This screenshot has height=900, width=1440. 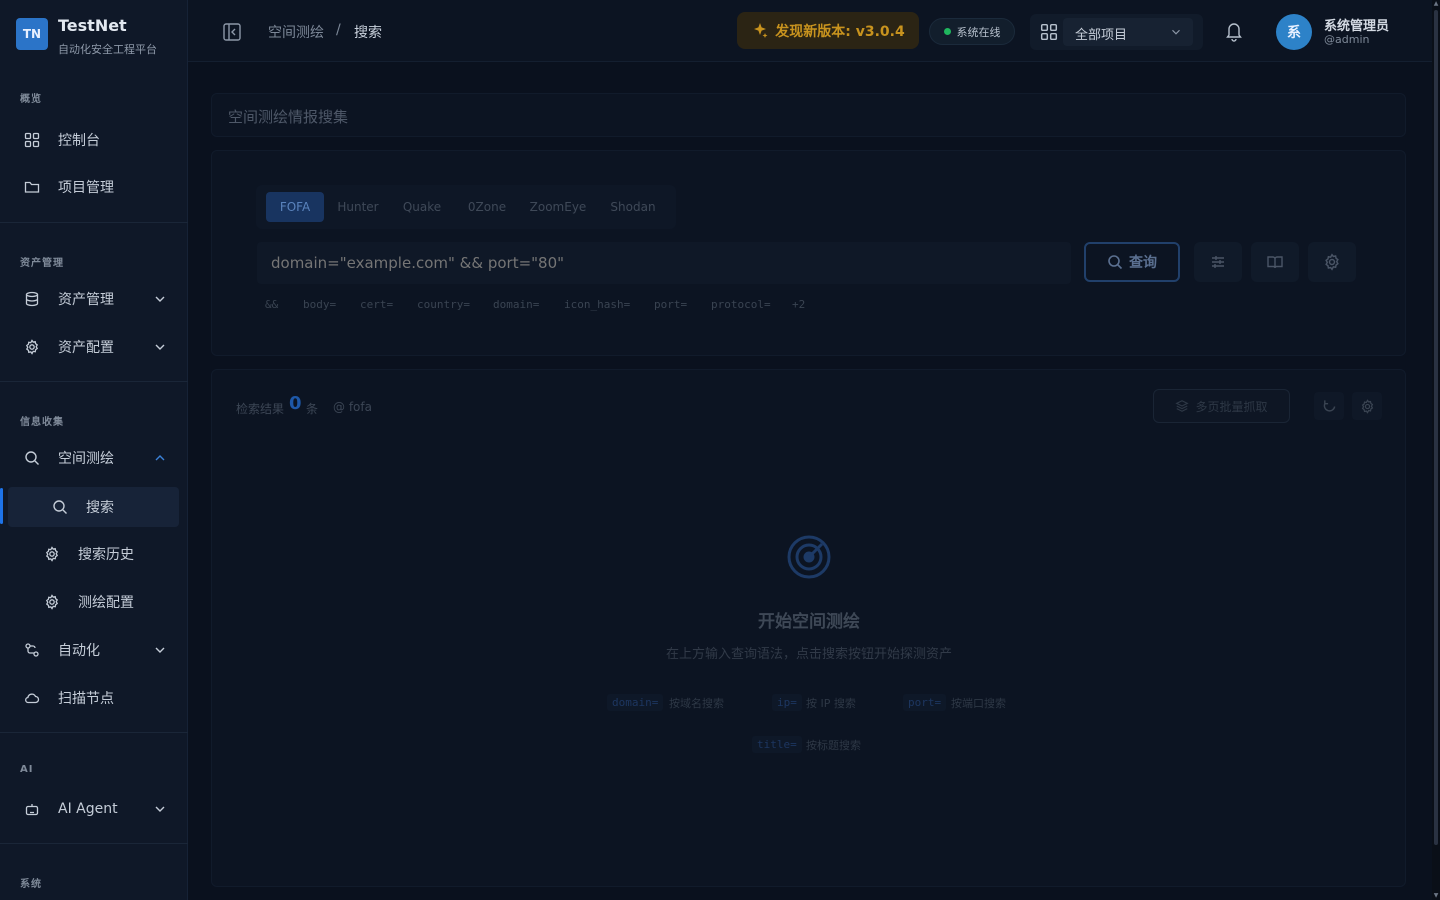 I want to click on syntax-chip-more: +2, so click(x=798, y=304).